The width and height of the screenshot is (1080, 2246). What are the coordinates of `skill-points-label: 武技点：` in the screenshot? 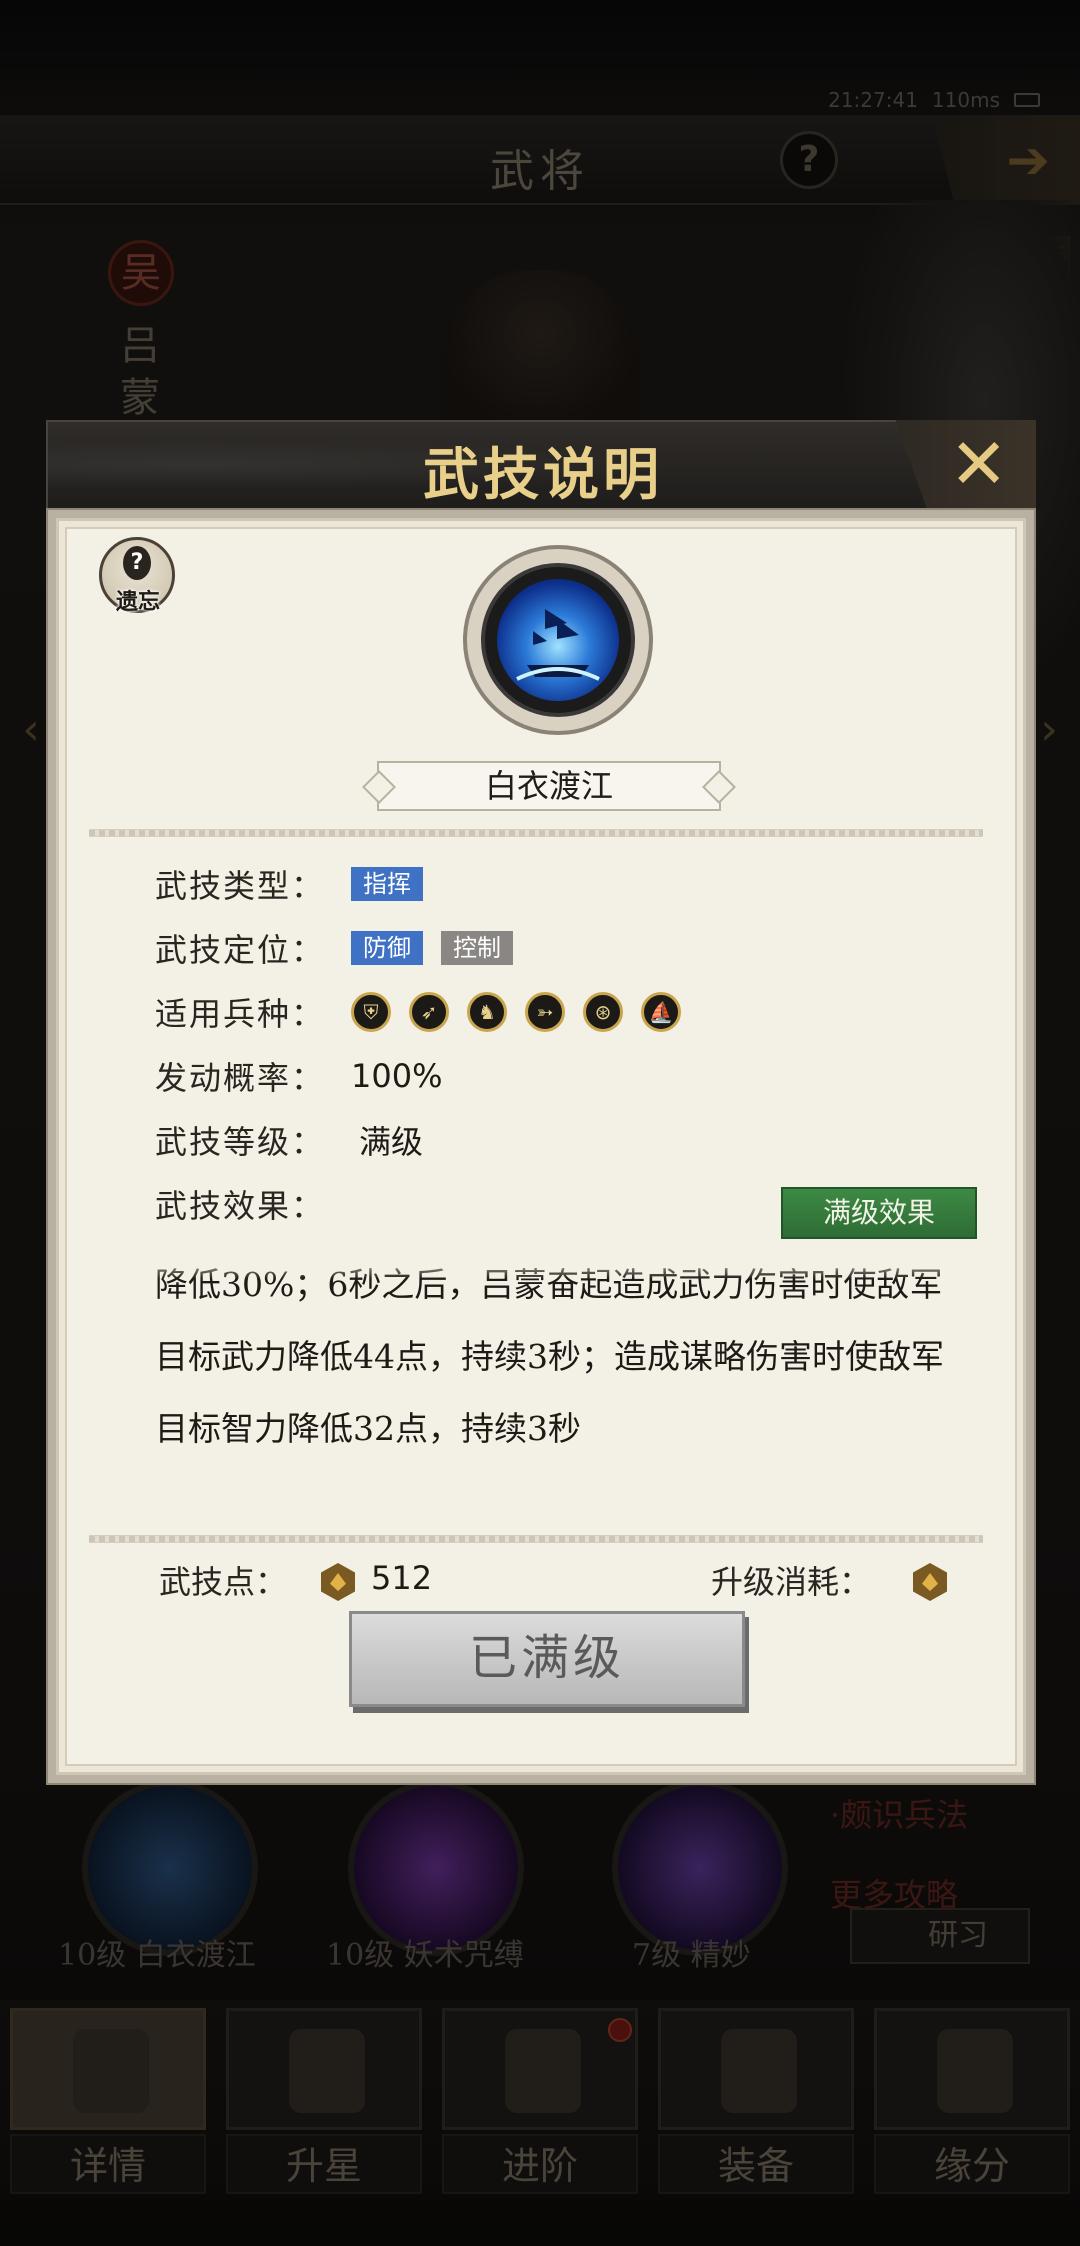 It's located at (223, 1582).